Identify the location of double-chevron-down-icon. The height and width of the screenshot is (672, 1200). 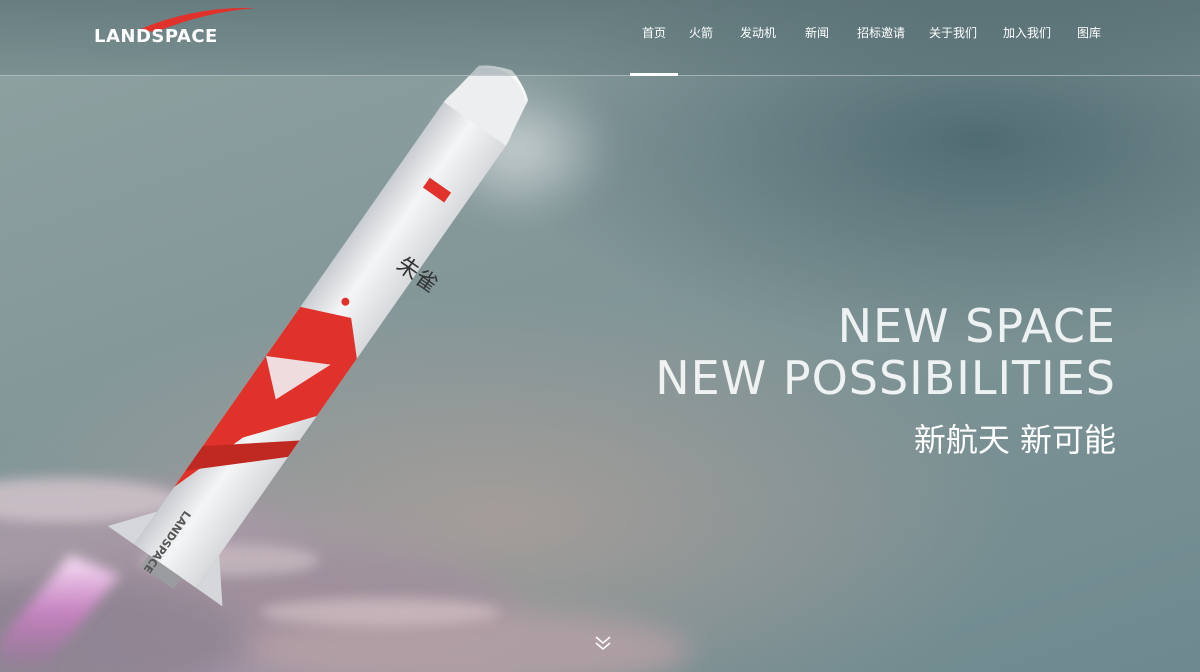
(603, 643).